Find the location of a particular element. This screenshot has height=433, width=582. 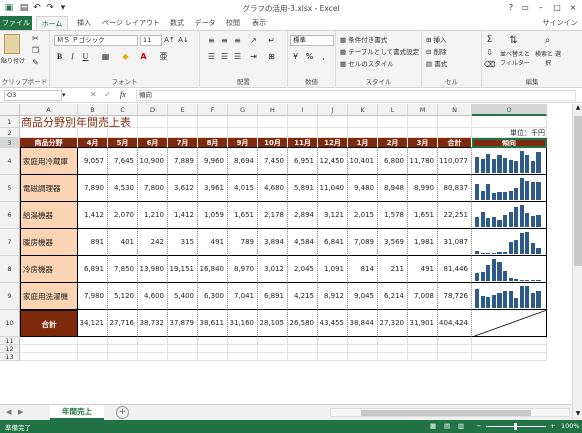

help-icon: ? is located at coordinates (511, 7).